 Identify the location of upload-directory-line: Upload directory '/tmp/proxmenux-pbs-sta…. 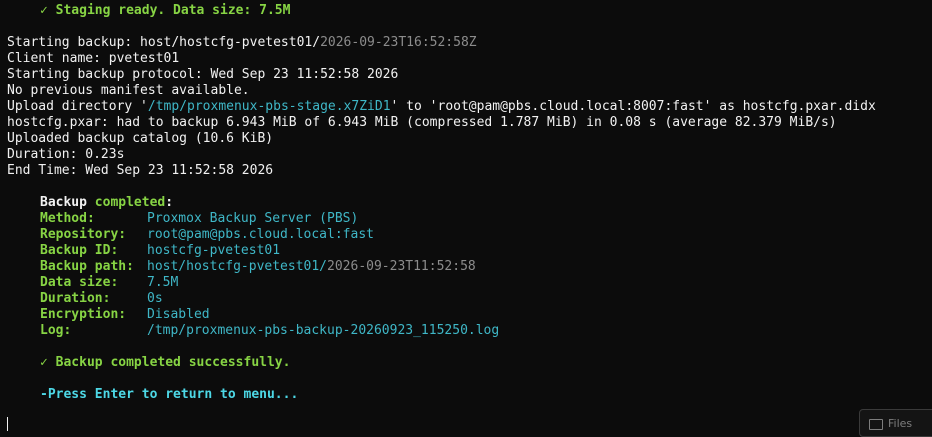
(441, 106).